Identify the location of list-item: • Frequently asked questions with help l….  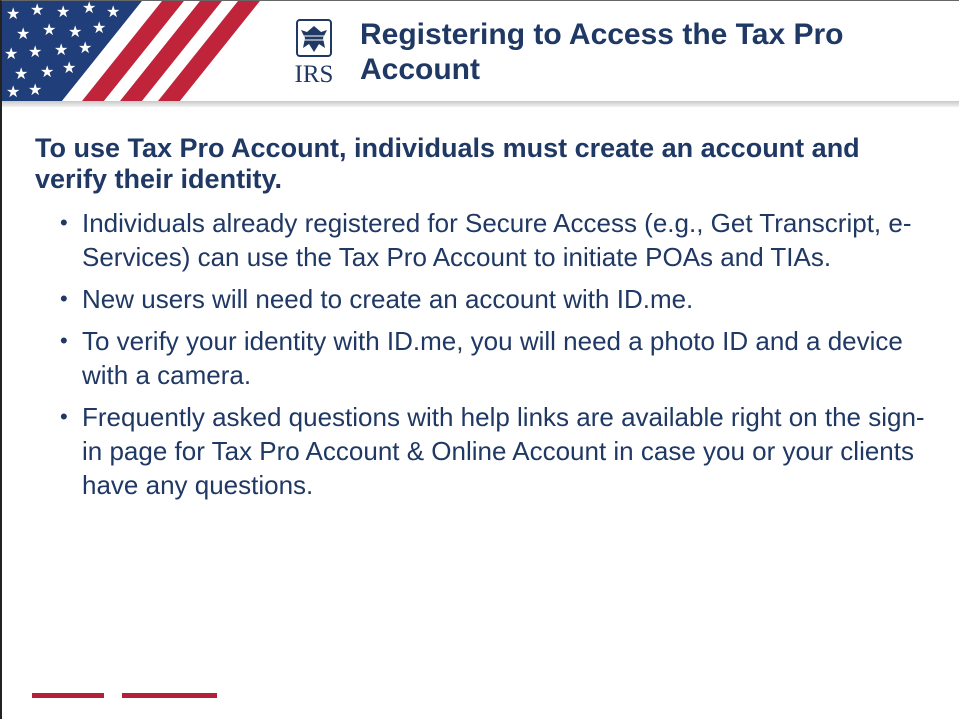
(481, 451).